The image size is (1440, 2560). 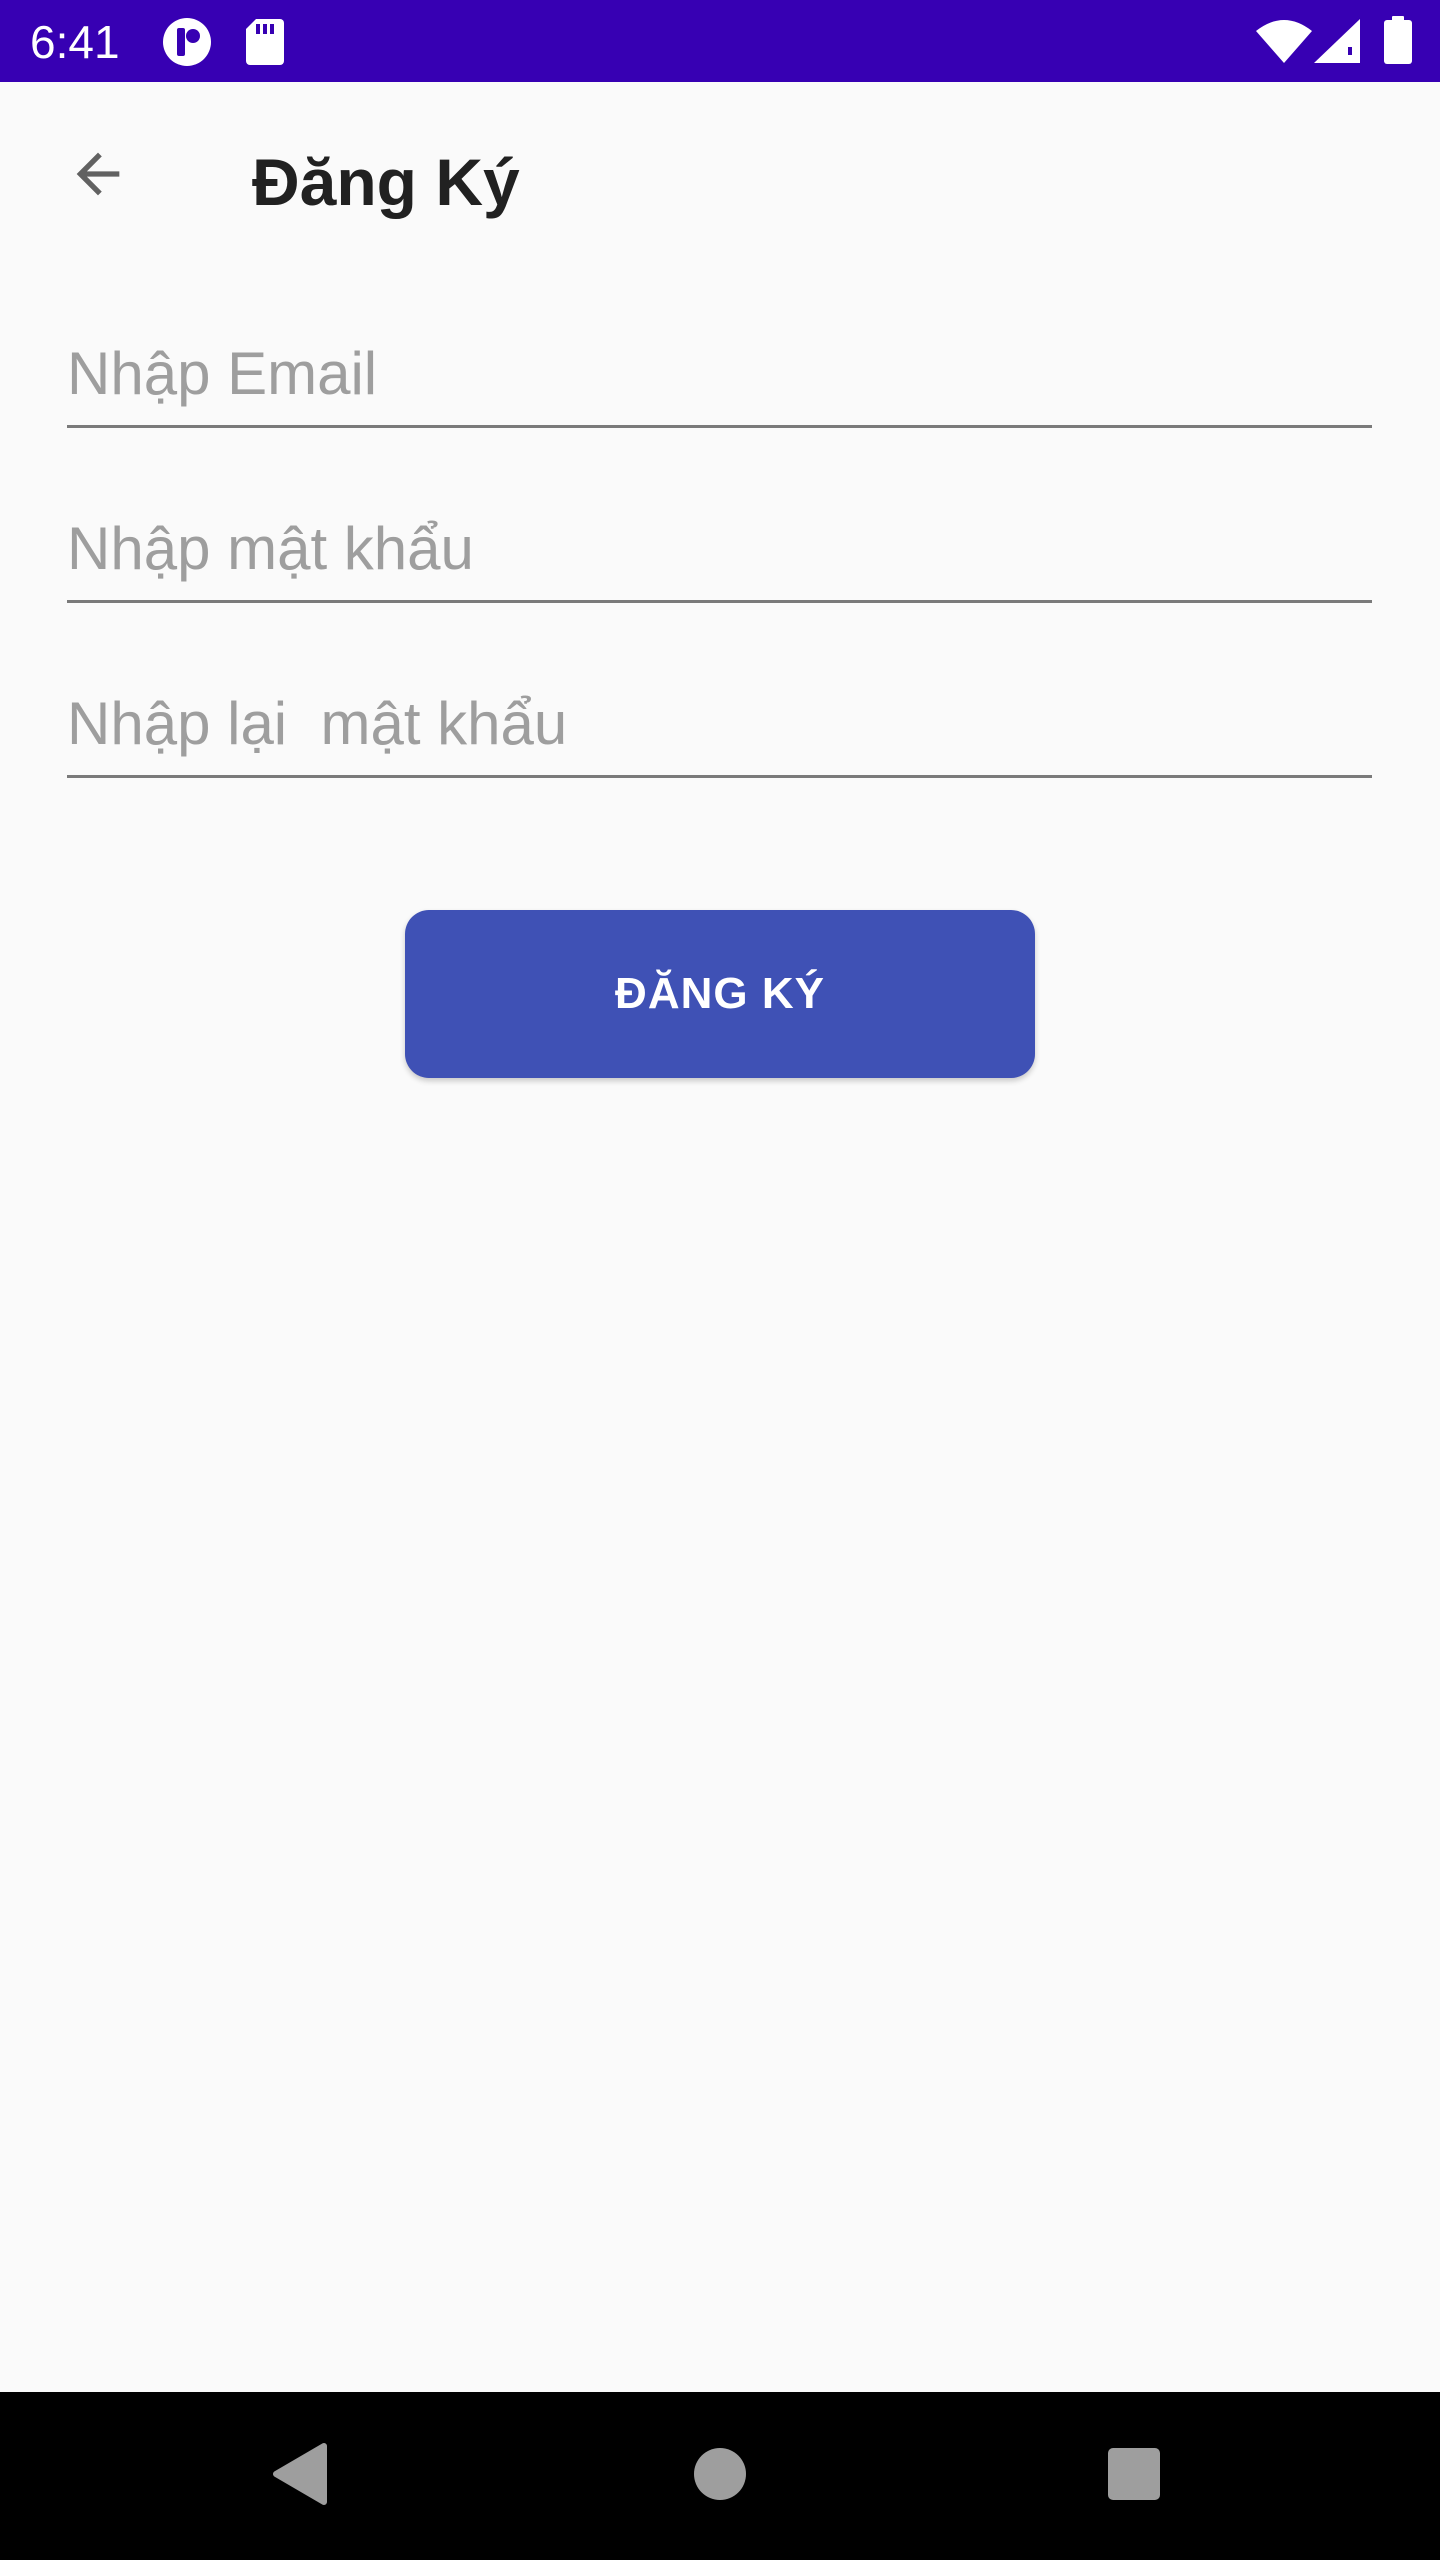 I want to click on system-nav-bar, so click(x=720, y=2476).